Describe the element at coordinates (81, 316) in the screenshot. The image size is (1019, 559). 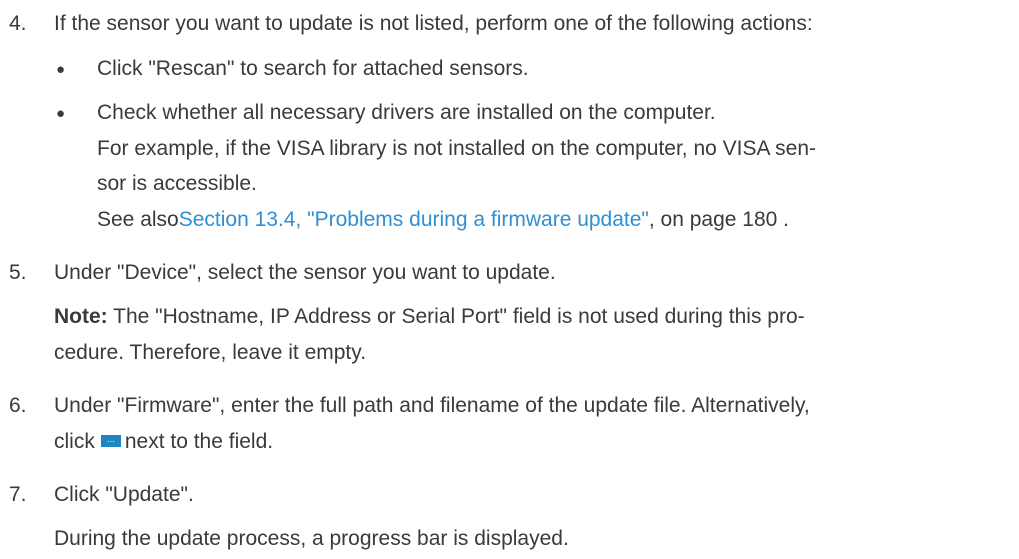
I see `note-label: Note:` at that location.